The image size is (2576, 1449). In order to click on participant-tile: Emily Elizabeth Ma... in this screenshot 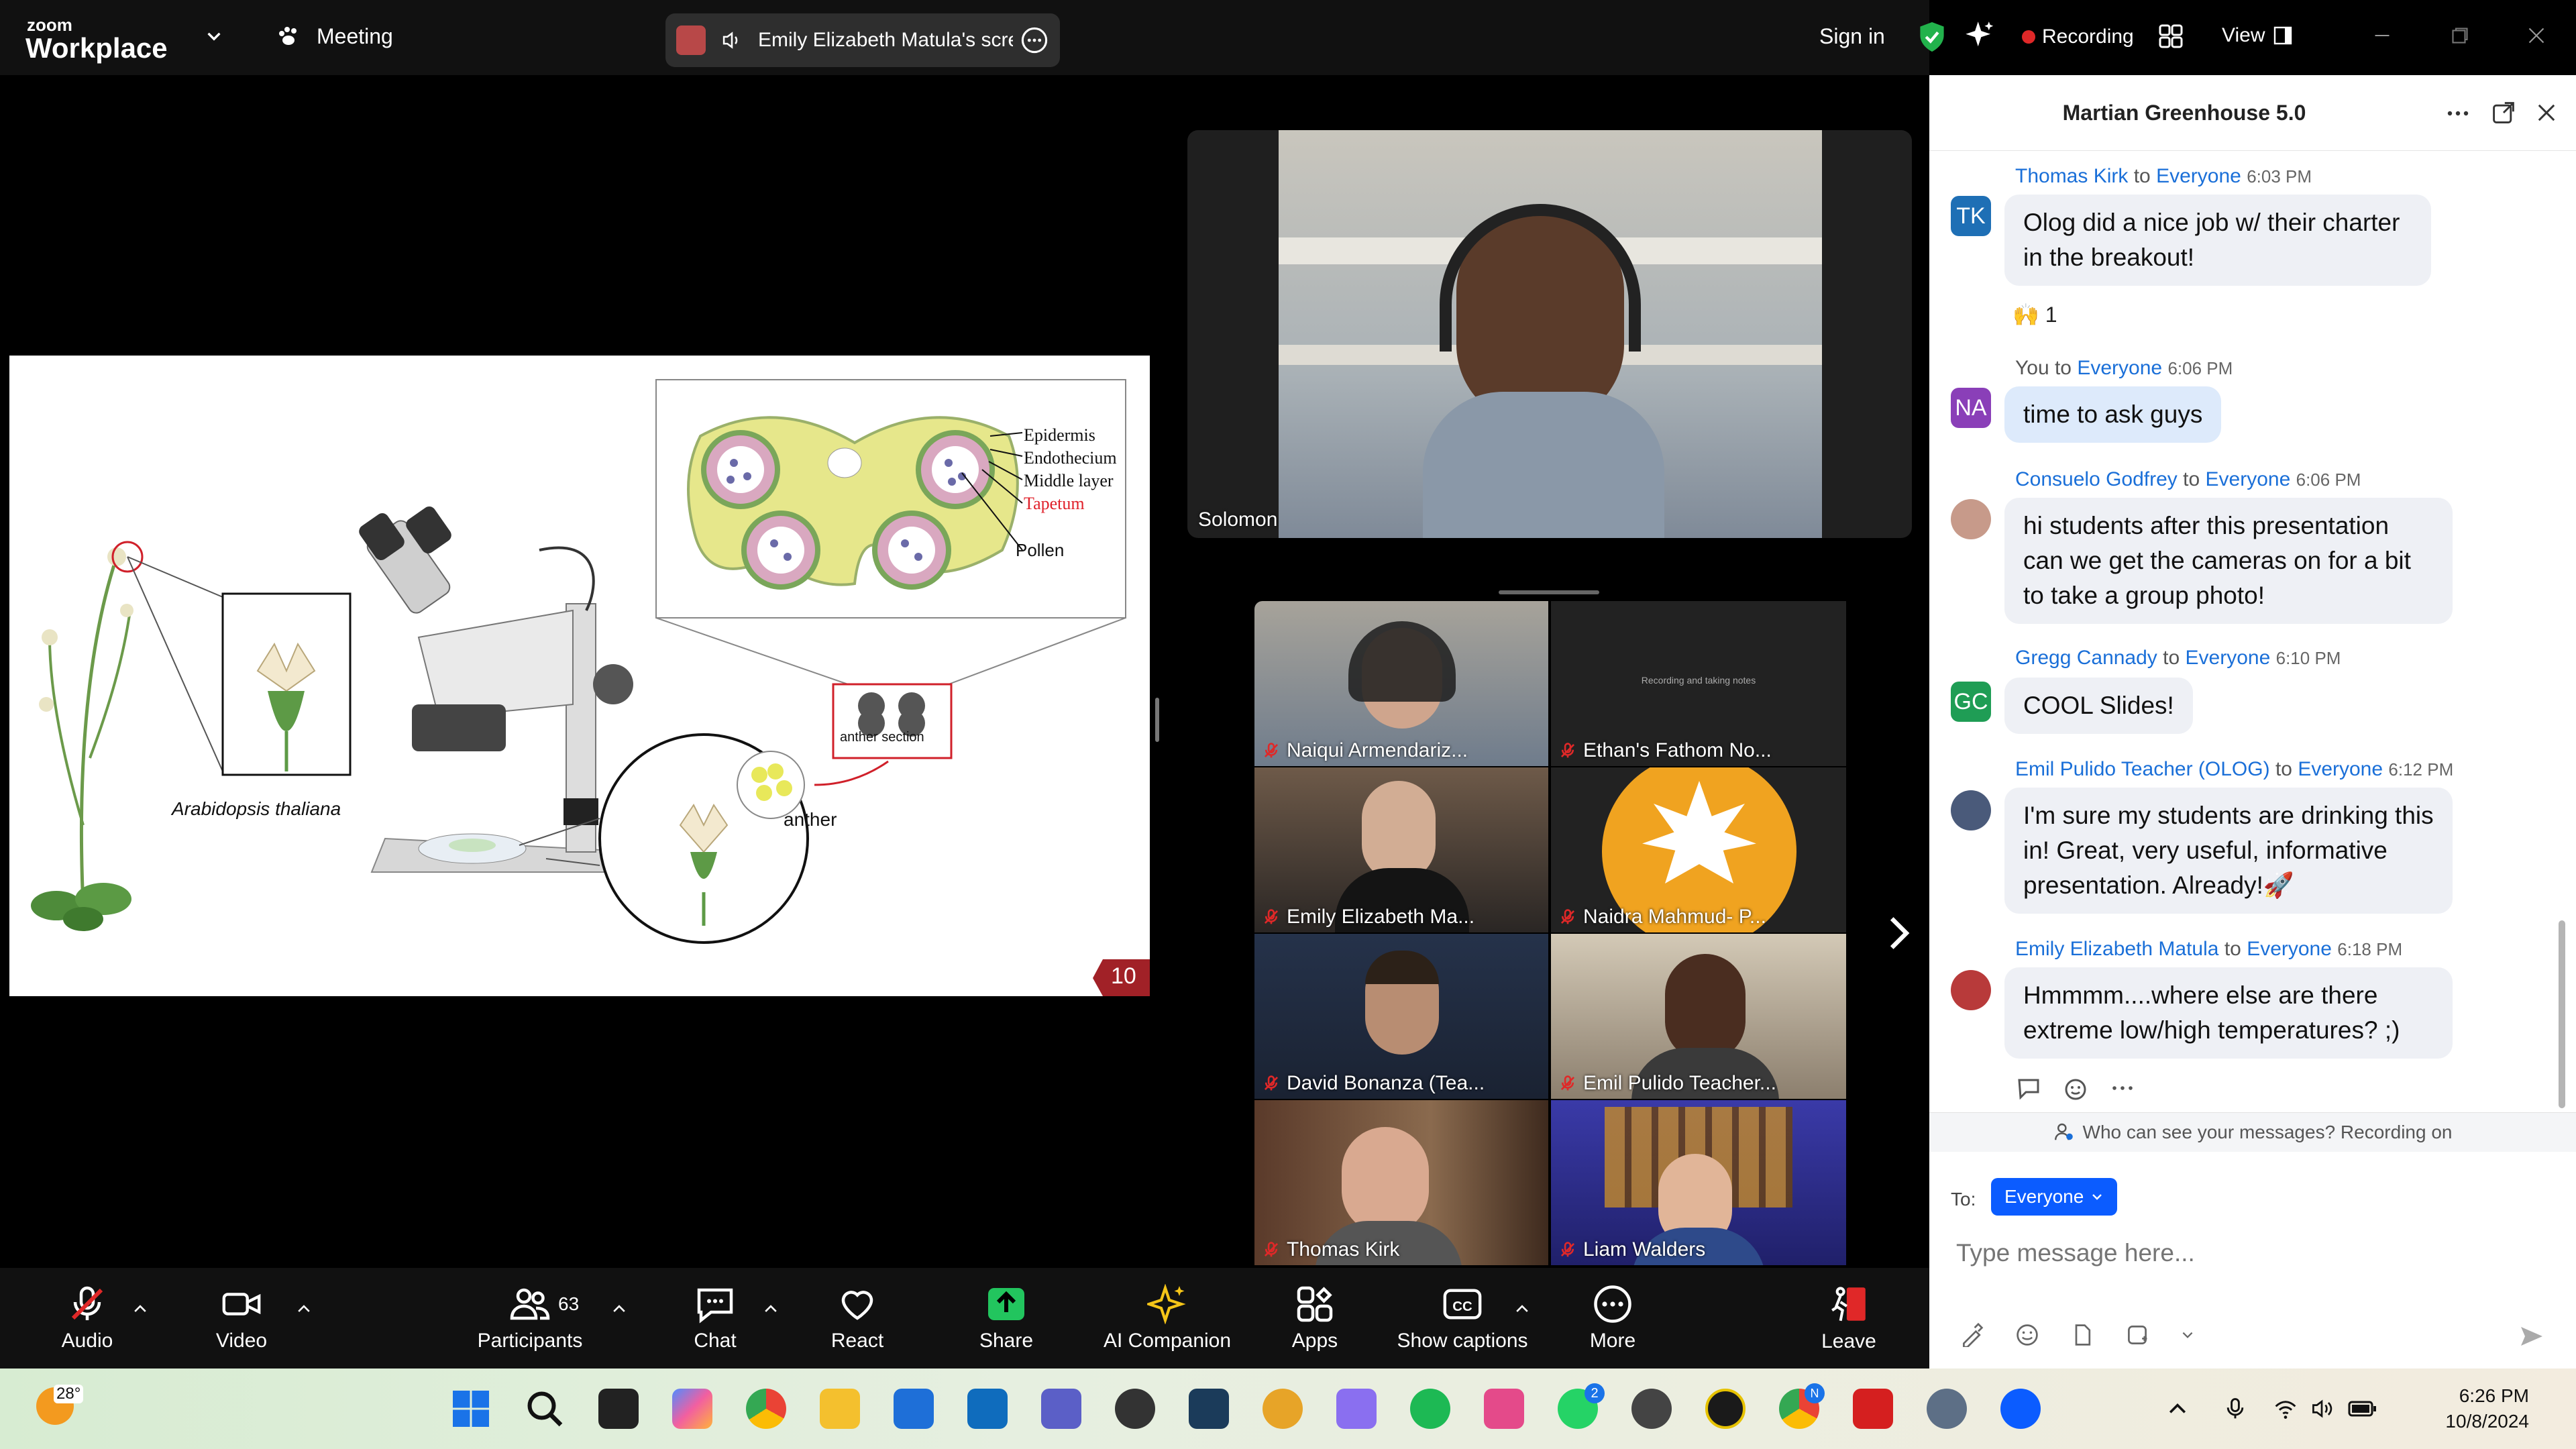, I will do `click(1401, 849)`.